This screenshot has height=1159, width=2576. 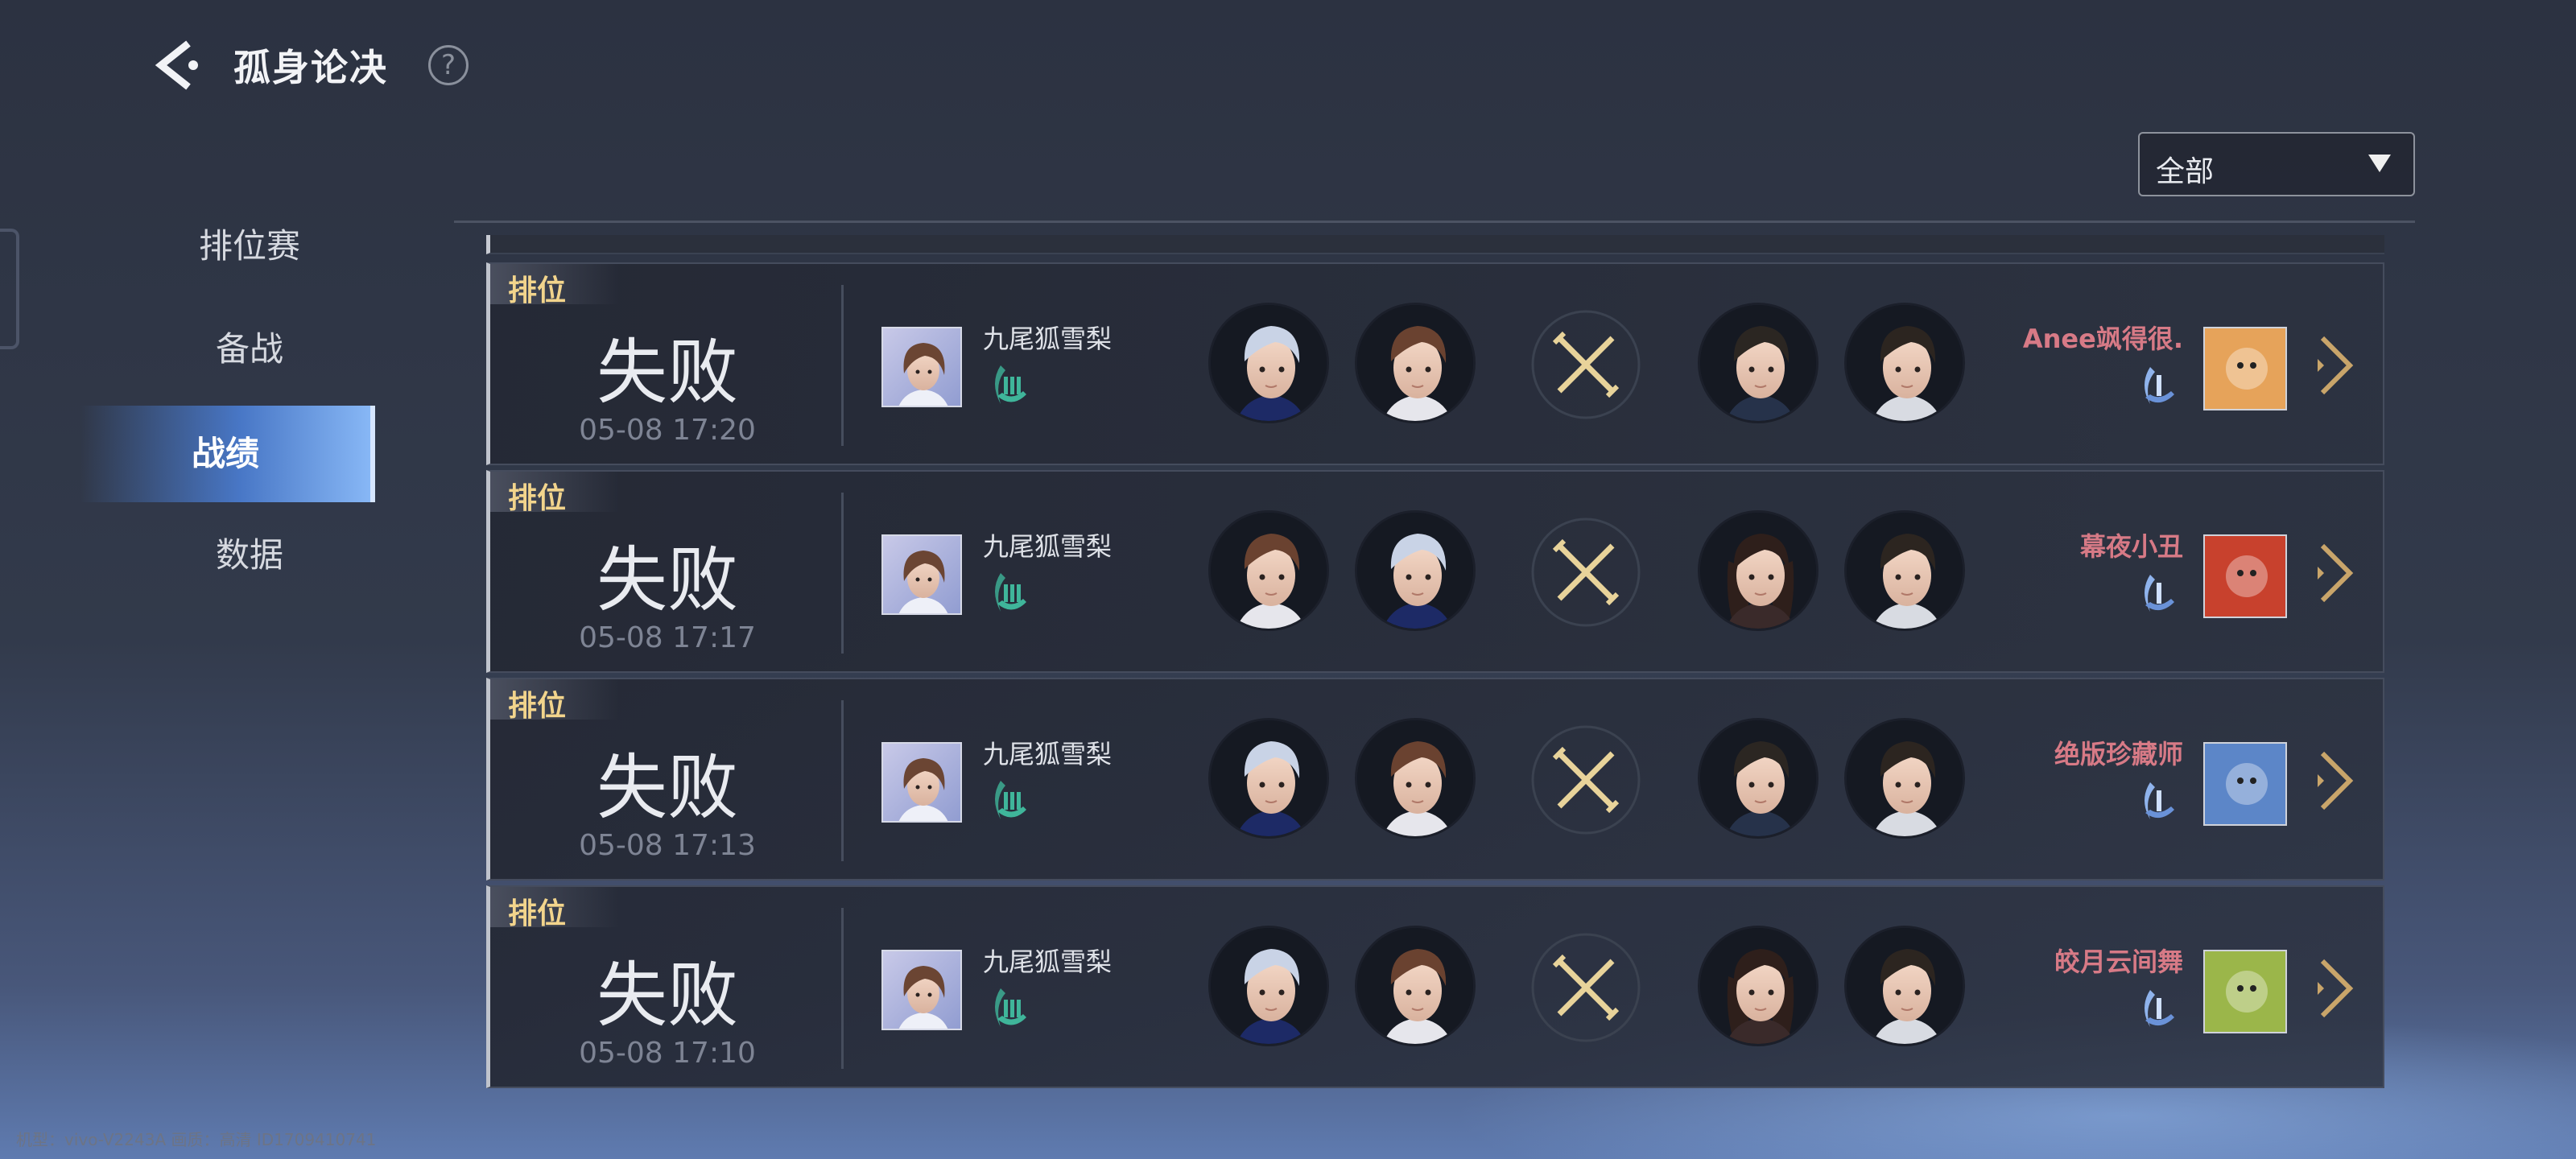 I want to click on filter-dropdown: 全部, so click(x=2276, y=164).